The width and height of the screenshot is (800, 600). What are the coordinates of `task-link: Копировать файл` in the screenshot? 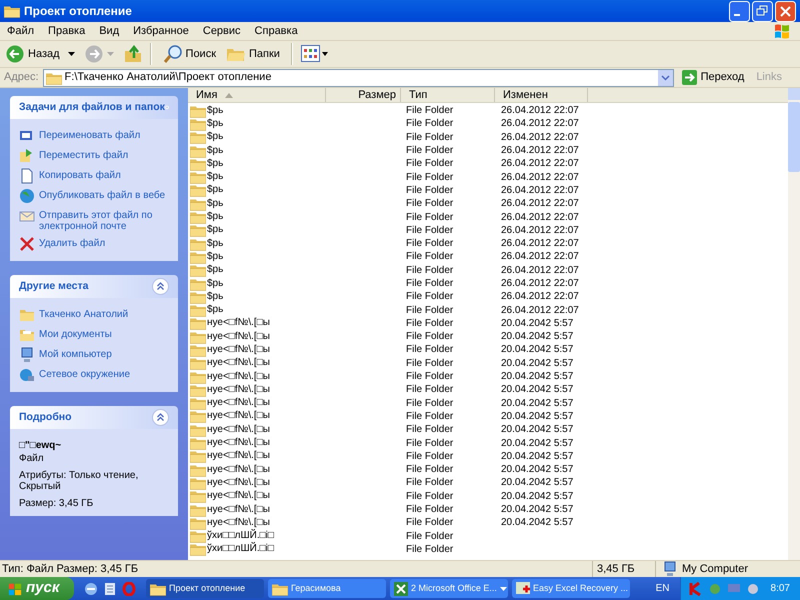 It's located at (80, 174).